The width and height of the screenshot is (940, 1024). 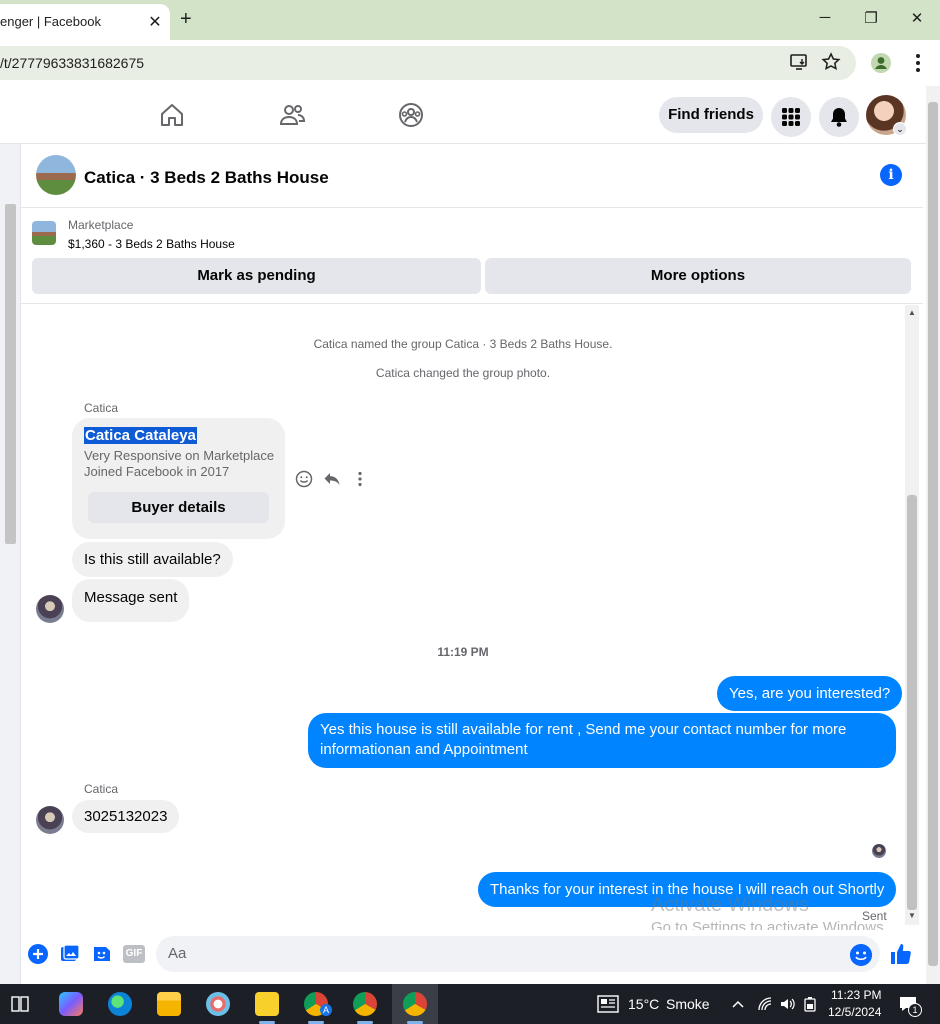 I want to click on install-app-icon, so click(x=799, y=62).